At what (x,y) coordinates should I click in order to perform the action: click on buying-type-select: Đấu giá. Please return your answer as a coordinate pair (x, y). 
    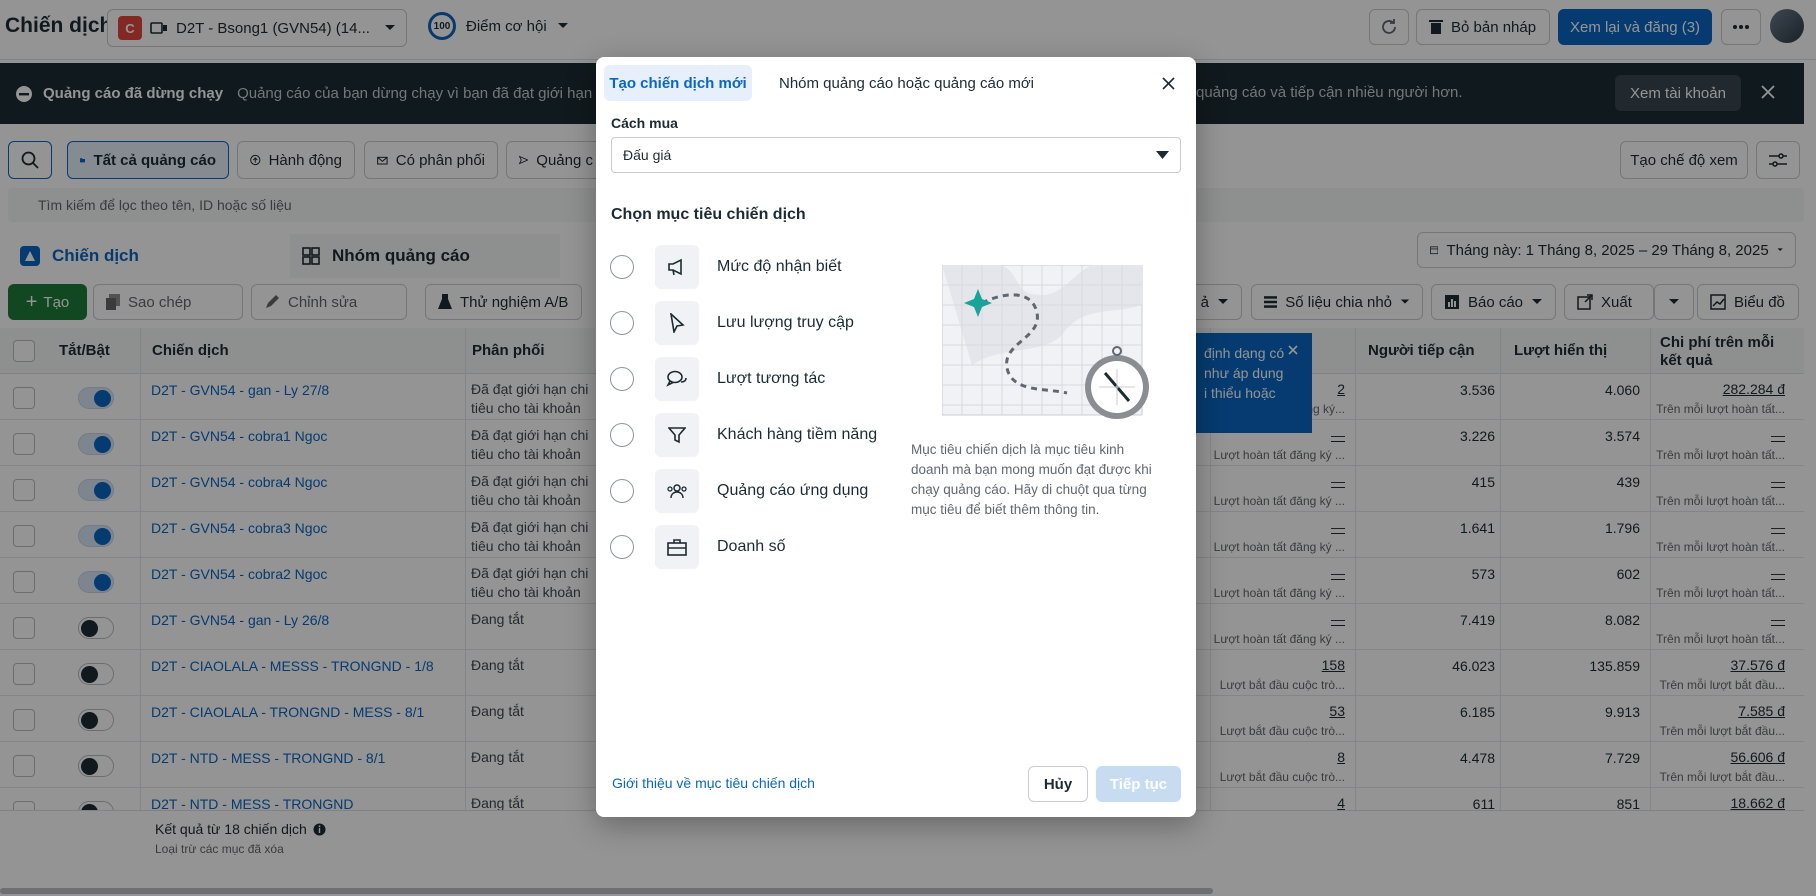
    Looking at the image, I should click on (896, 155).